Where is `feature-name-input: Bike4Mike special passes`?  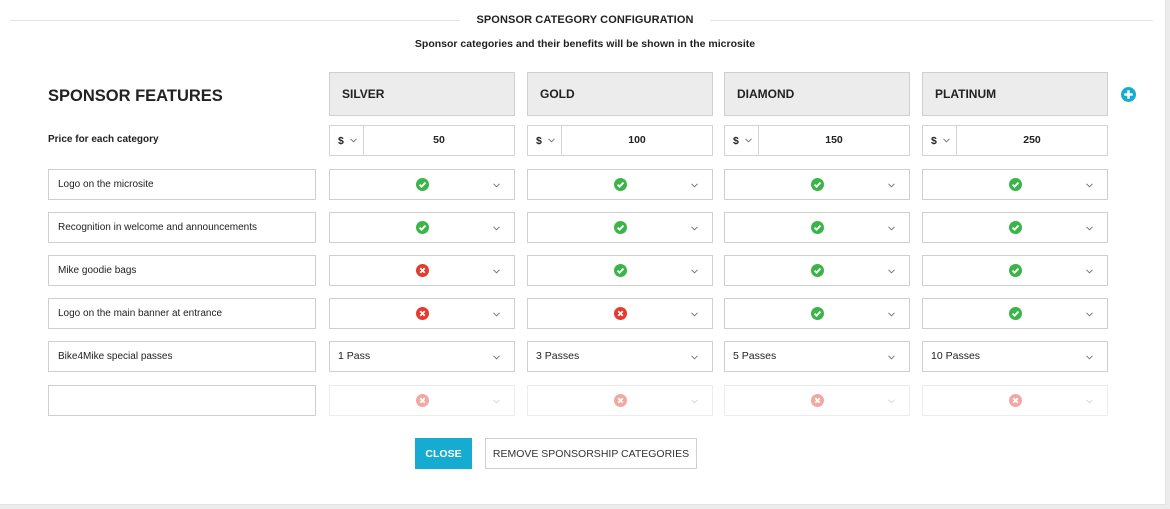
feature-name-input: Bike4Mike special passes is located at coordinates (182, 356).